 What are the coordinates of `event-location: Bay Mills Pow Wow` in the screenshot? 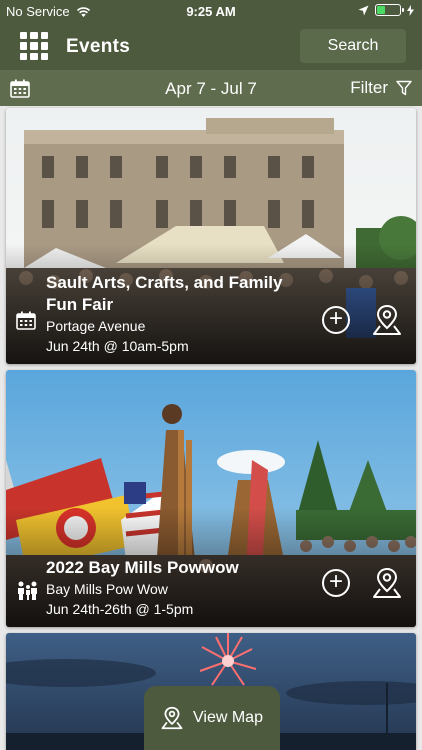 It's located at (107, 589).